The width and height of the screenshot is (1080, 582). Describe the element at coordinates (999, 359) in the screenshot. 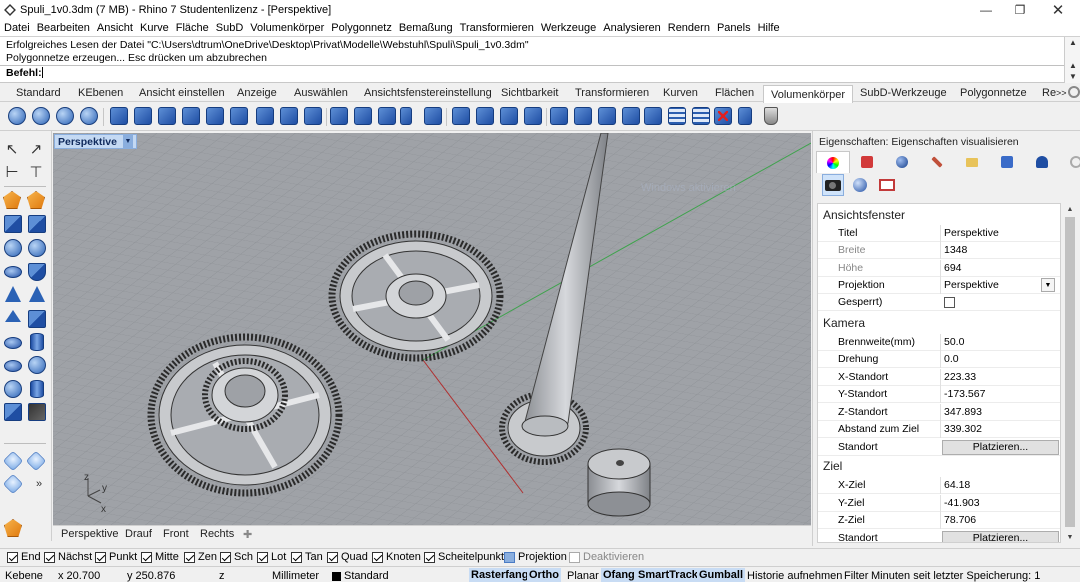

I see `prop-value-input: 0.0` at that location.